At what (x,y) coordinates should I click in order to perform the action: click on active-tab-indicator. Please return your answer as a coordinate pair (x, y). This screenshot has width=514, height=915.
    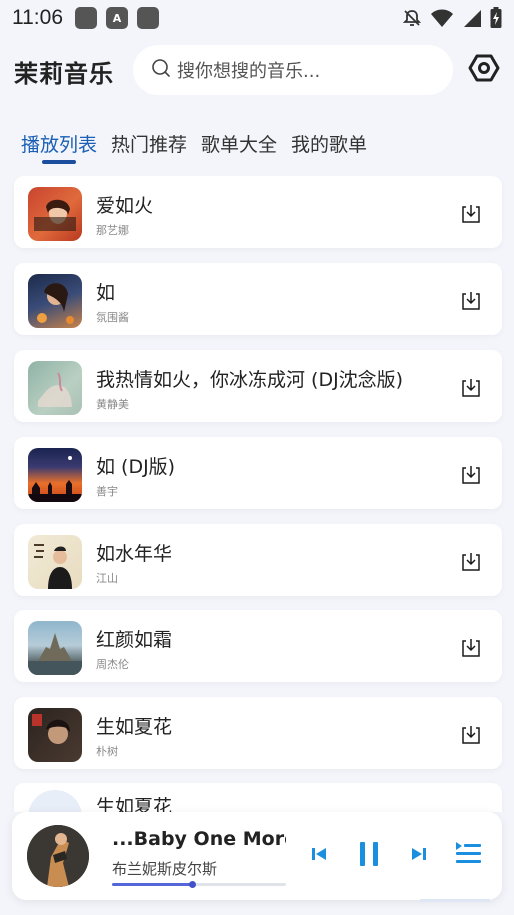
    Looking at the image, I should click on (59, 162).